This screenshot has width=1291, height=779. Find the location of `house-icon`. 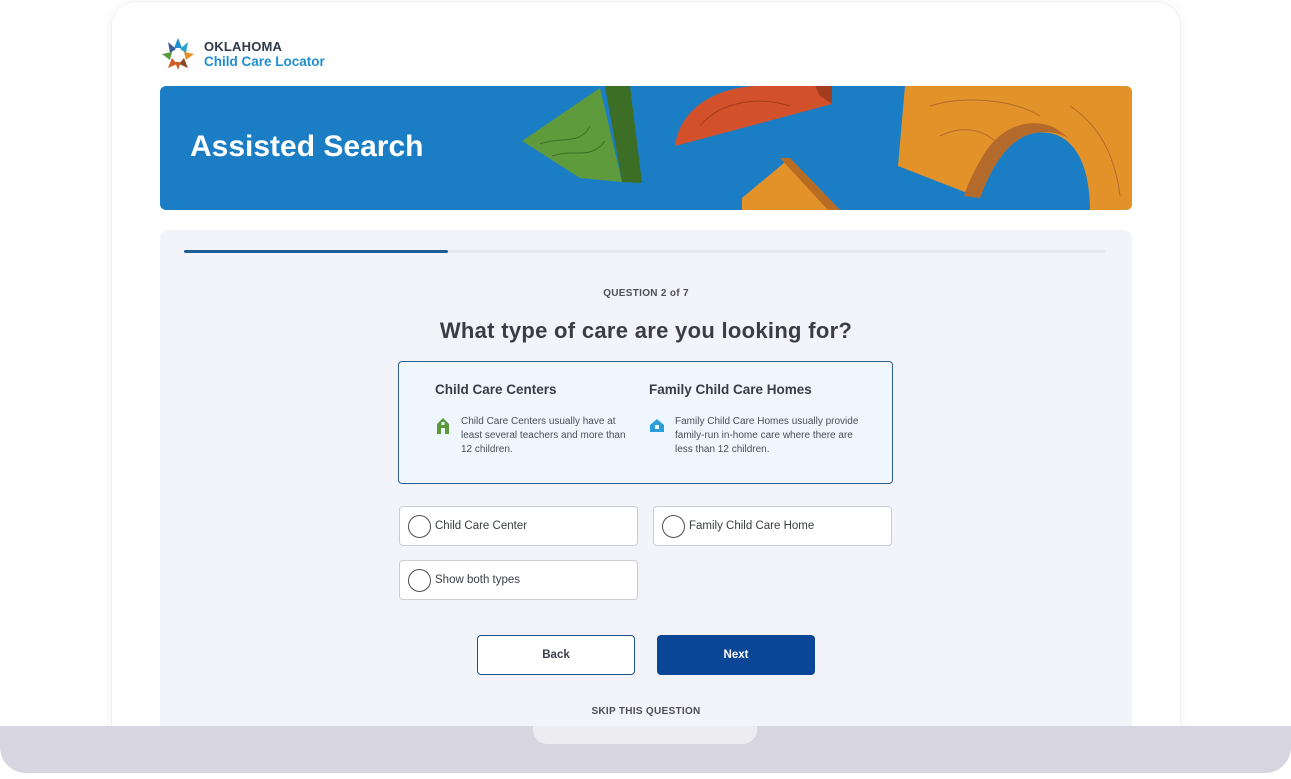

house-icon is located at coordinates (657, 425).